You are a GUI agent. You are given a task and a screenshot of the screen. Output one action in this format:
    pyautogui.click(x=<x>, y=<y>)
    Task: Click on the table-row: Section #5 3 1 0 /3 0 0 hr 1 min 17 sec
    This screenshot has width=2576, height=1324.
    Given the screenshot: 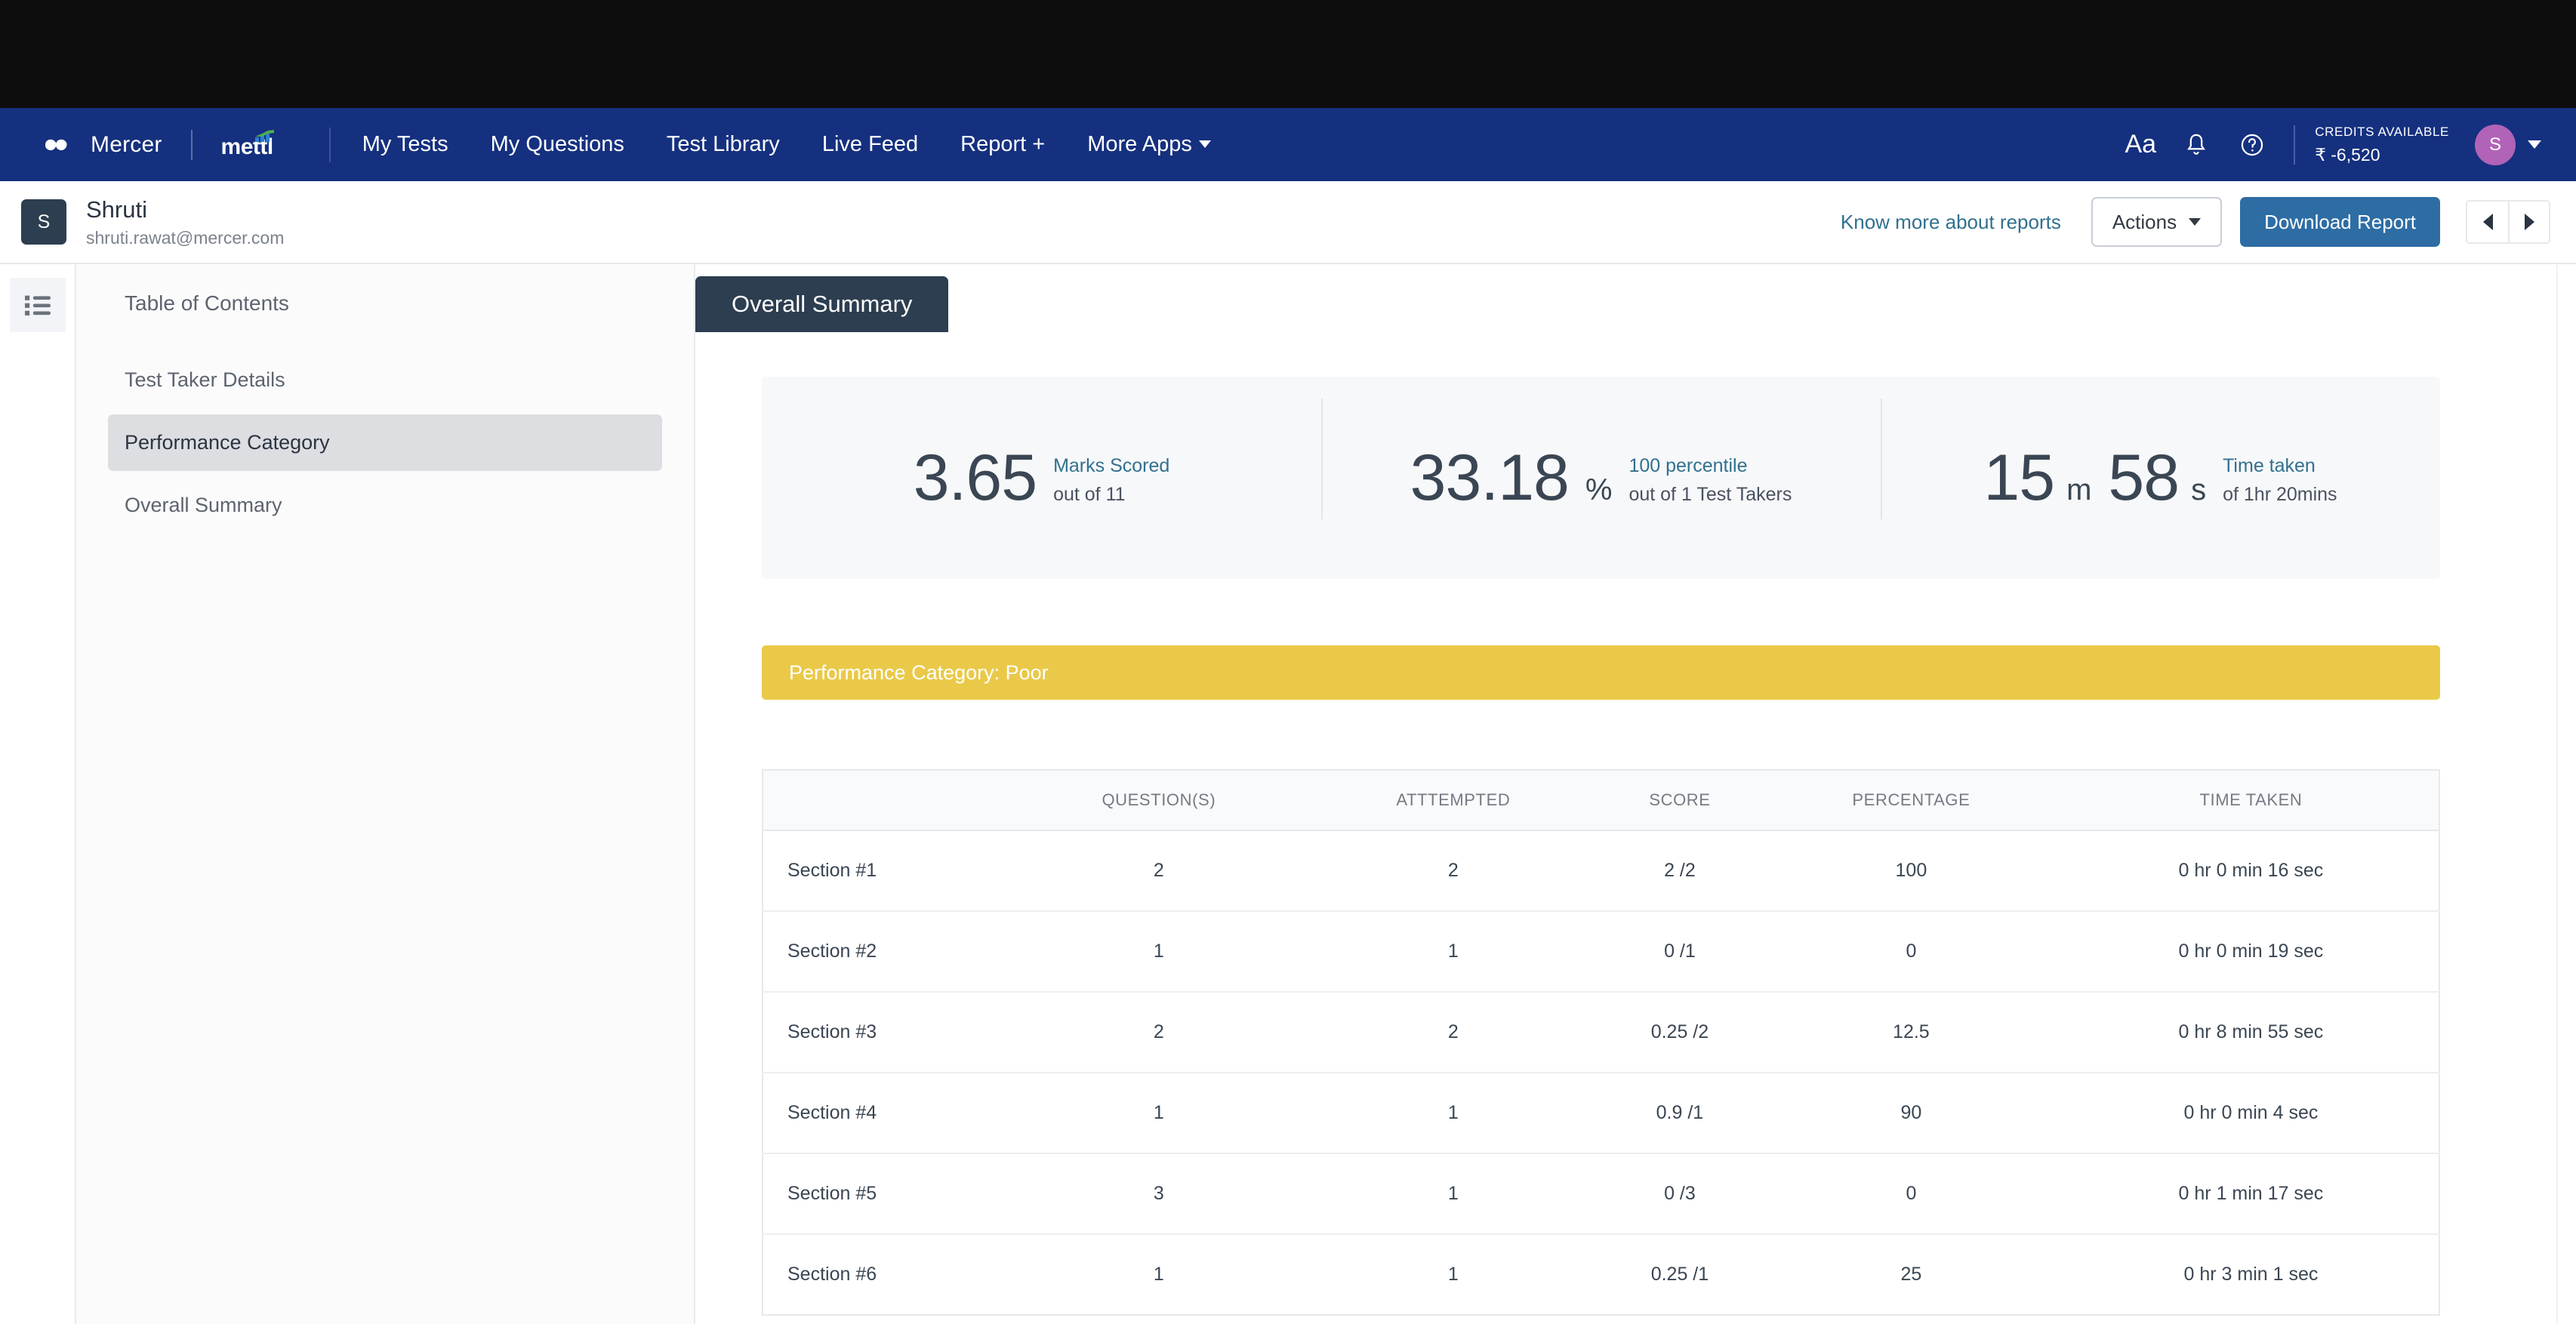 What is the action you would take?
    pyautogui.click(x=1601, y=1194)
    